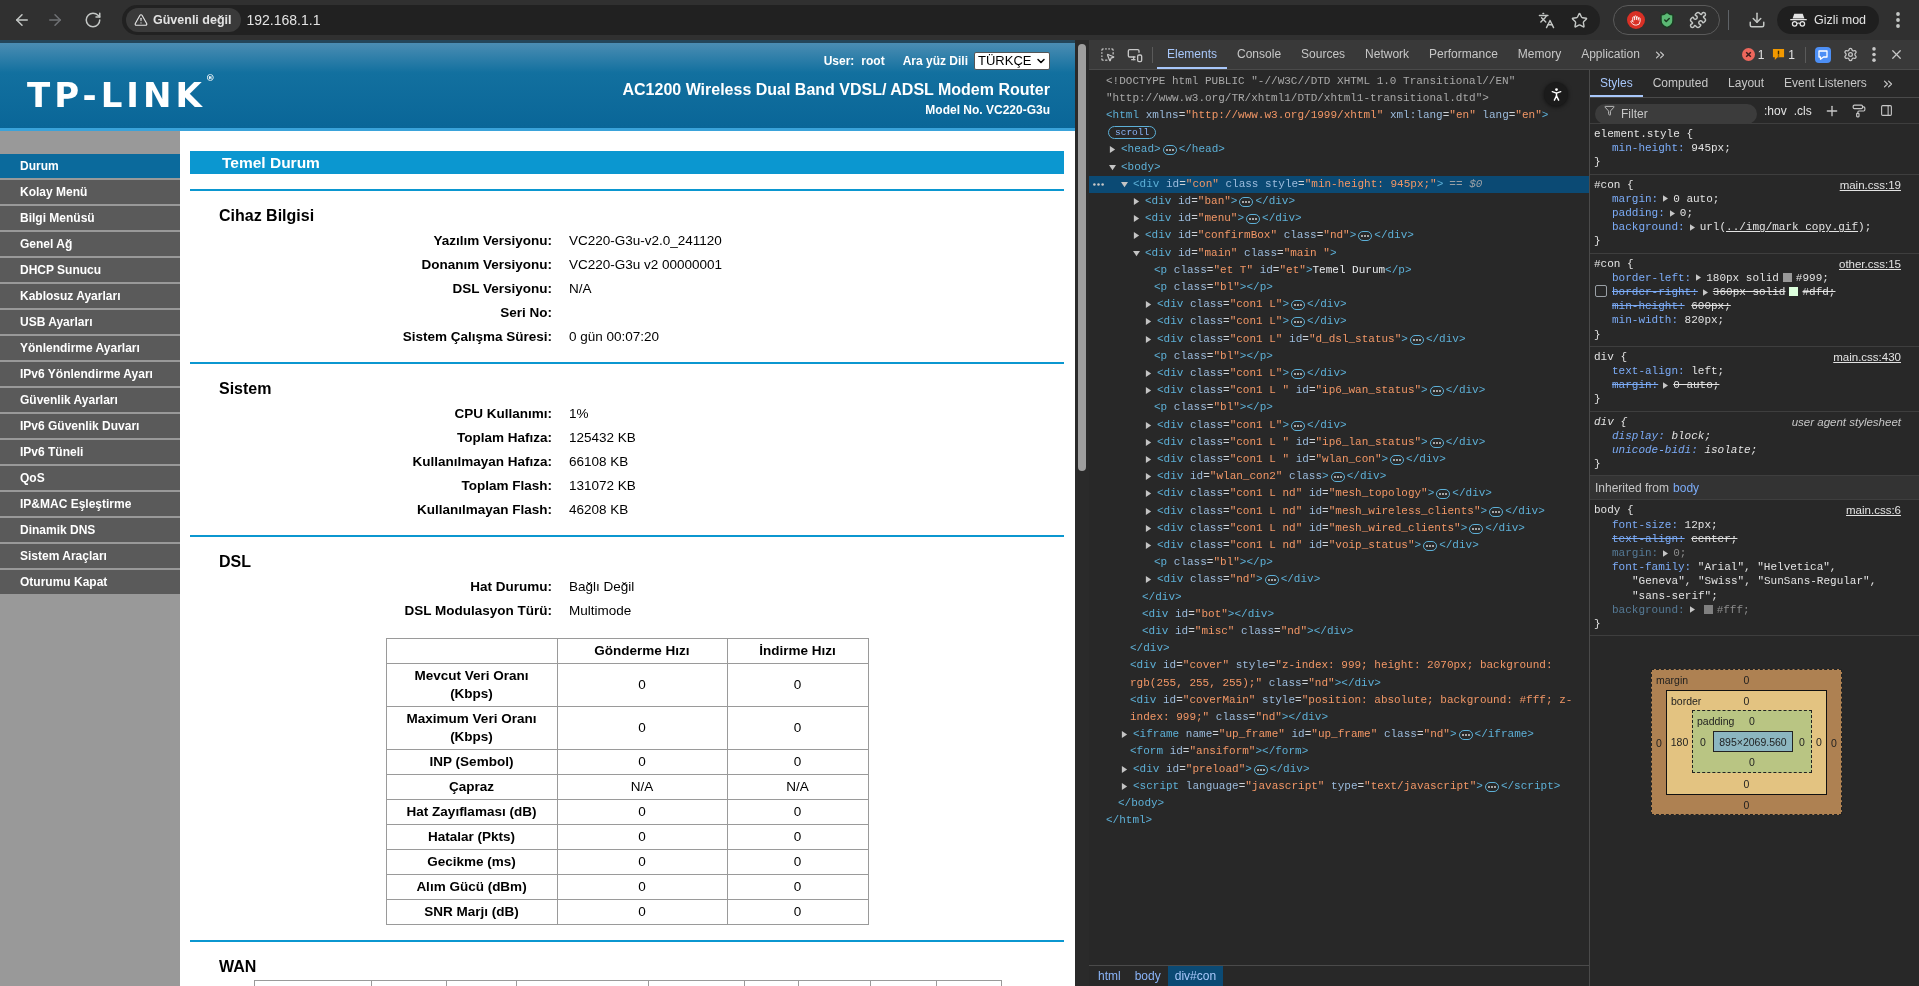 The width and height of the screenshot is (1919, 986). I want to click on menu-item: Genel Ağ, so click(90, 244).